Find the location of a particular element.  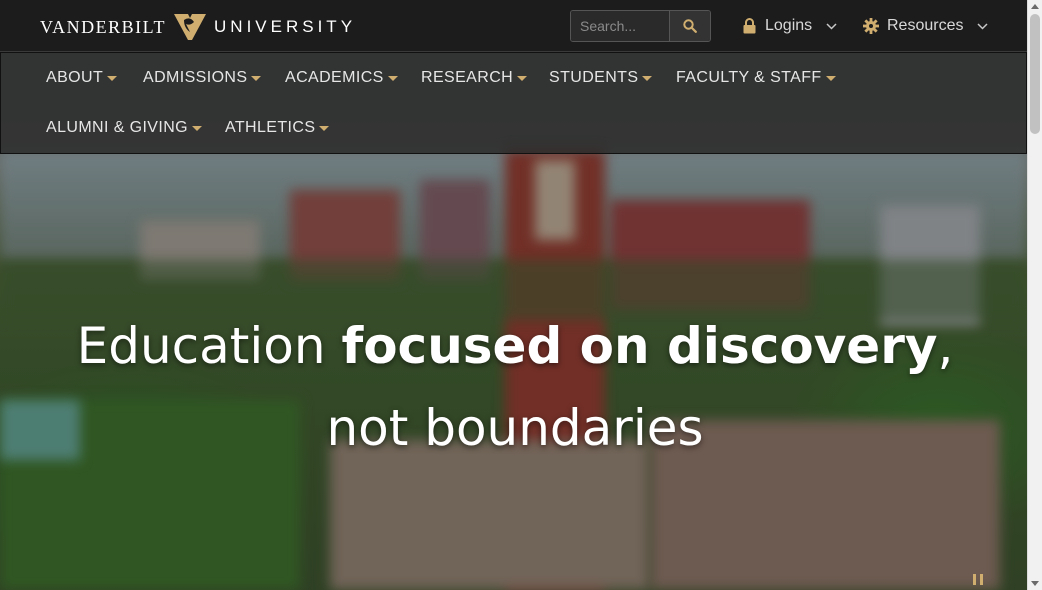

nav-item-label: ATHLETICS is located at coordinates (270, 127).